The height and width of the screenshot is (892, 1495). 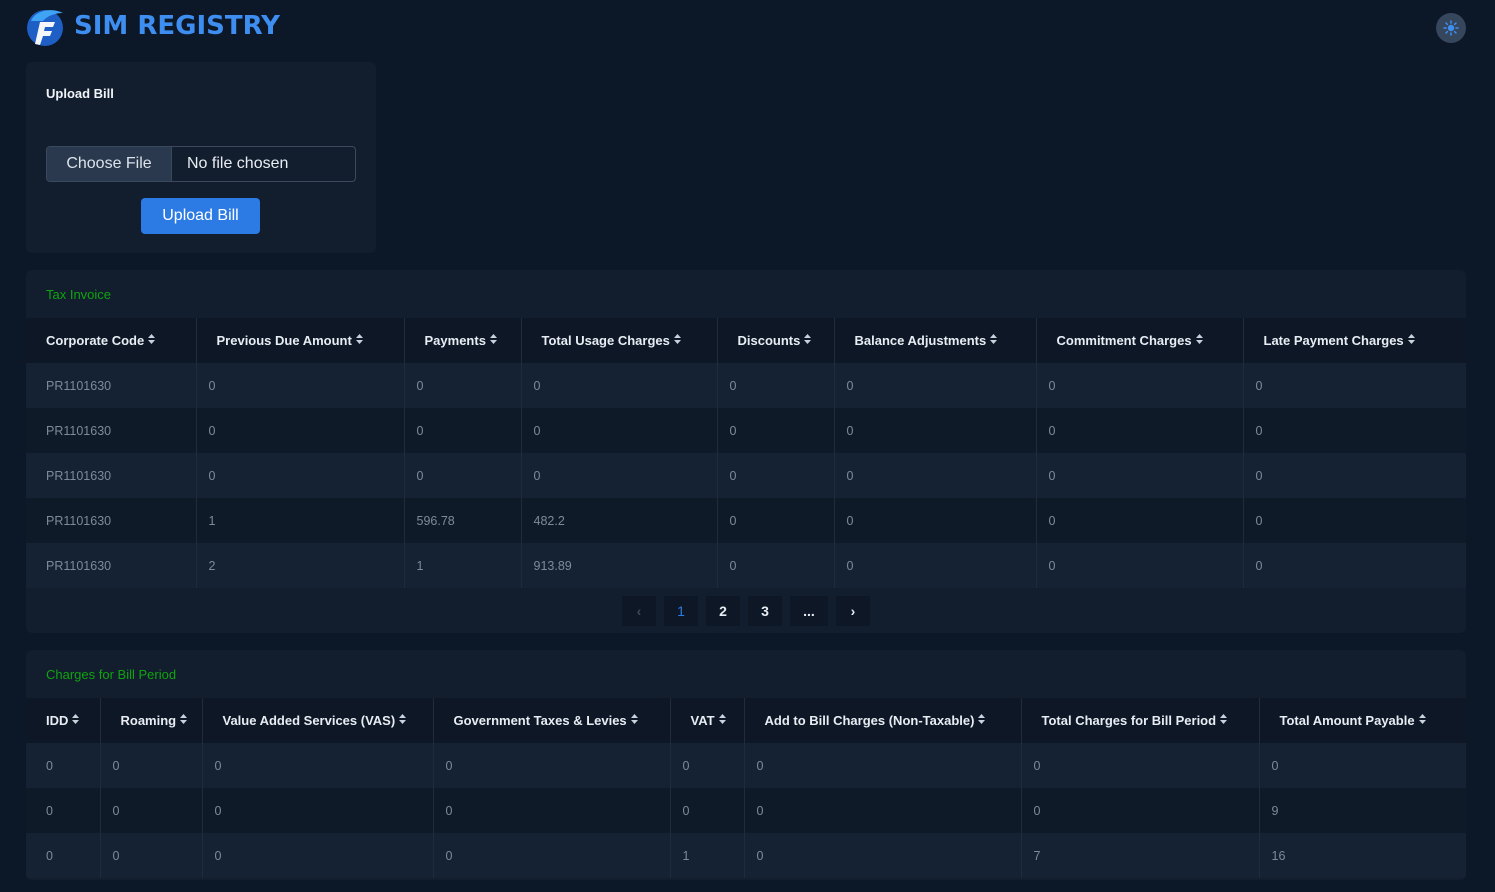 What do you see at coordinates (238, 163) in the screenshot?
I see `file-status-text: No file chosen` at bounding box center [238, 163].